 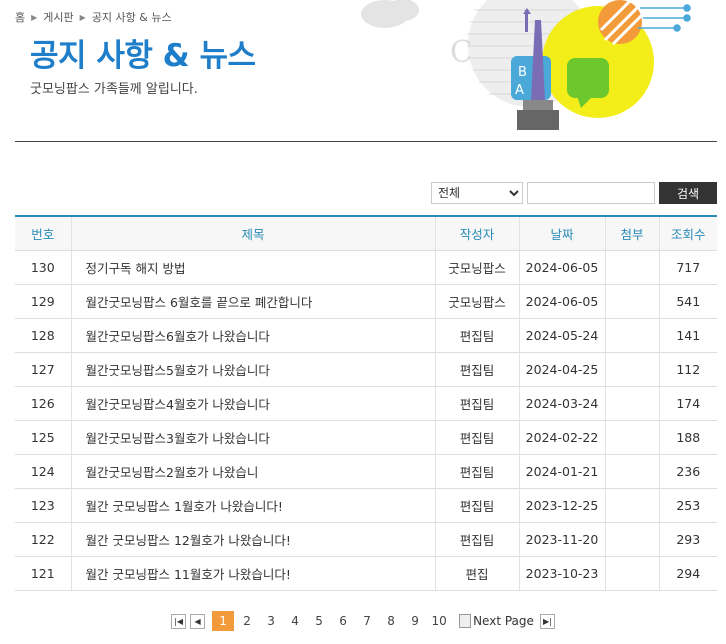 What do you see at coordinates (252, 233) in the screenshot?
I see `header-title: 제목` at bounding box center [252, 233].